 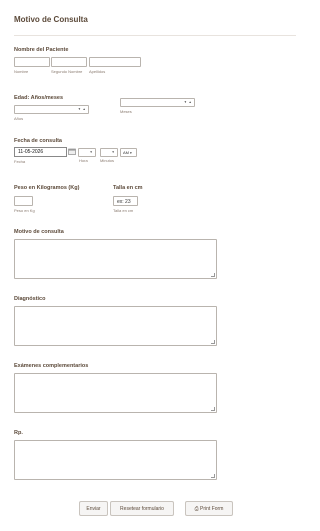 I want to click on rp-label: Rp., so click(x=18, y=433).